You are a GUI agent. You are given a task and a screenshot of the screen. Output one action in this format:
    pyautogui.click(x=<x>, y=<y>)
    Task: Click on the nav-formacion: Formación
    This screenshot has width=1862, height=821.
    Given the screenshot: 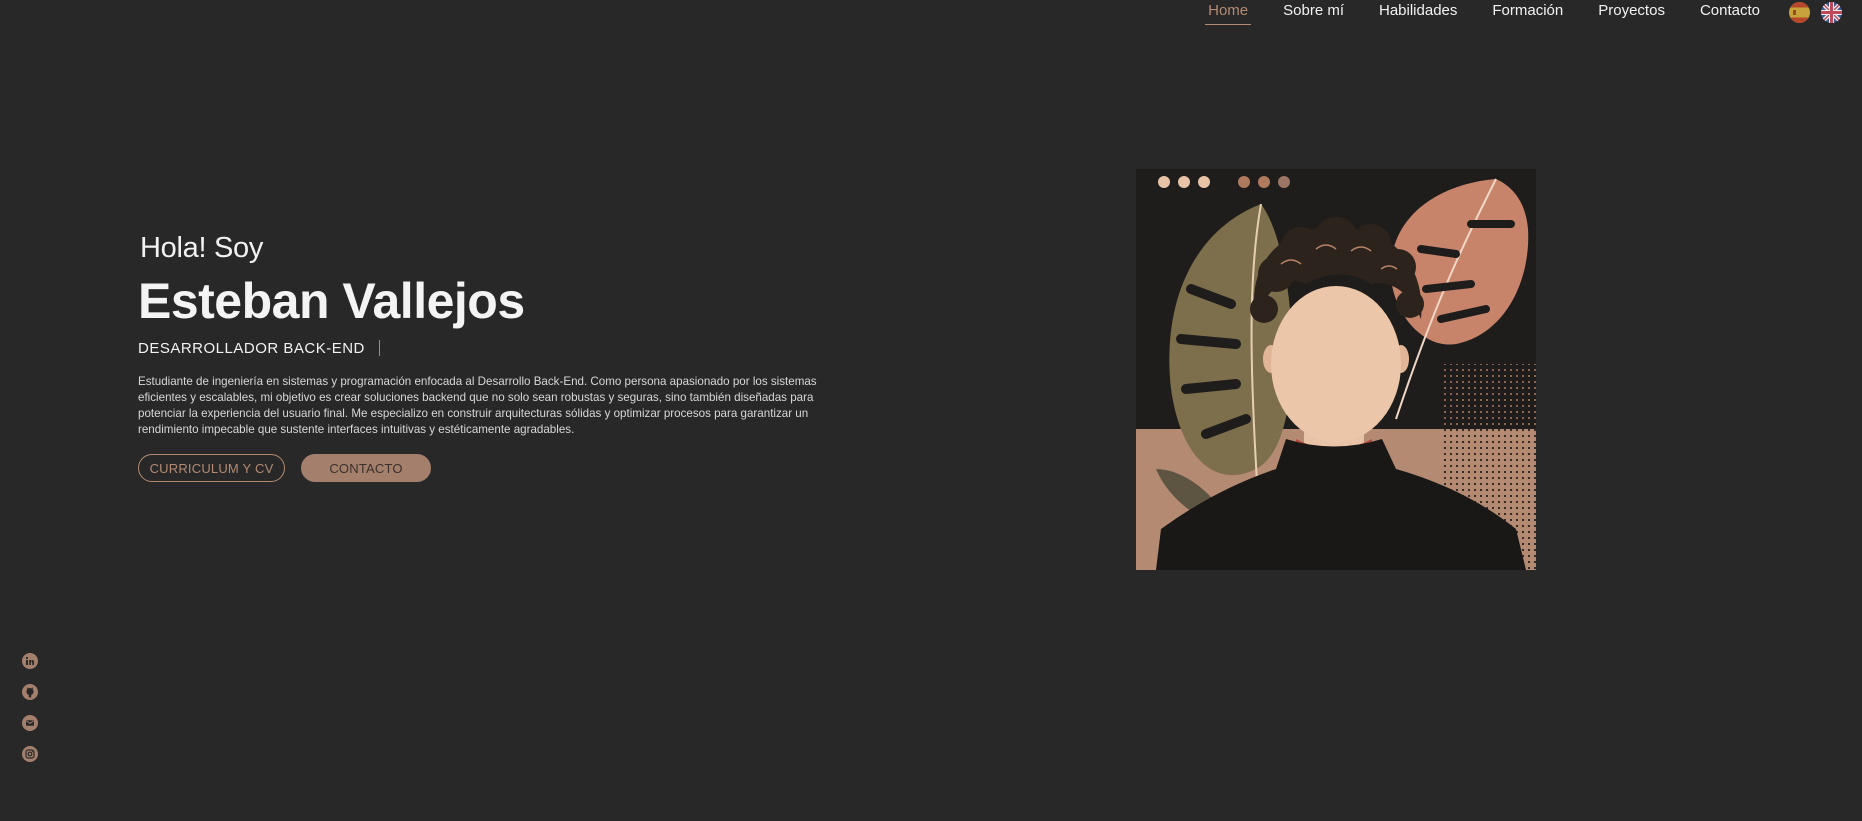 What is the action you would take?
    pyautogui.click(x=1527, y=12)
    